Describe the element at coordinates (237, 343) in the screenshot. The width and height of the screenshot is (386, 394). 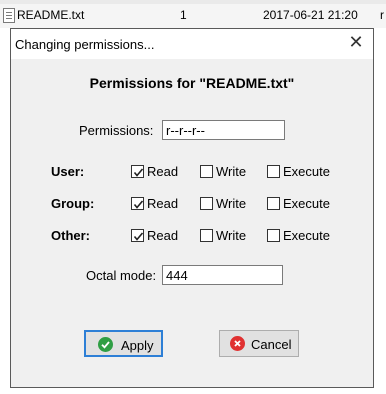
I see `x-circle-icon` at that location.